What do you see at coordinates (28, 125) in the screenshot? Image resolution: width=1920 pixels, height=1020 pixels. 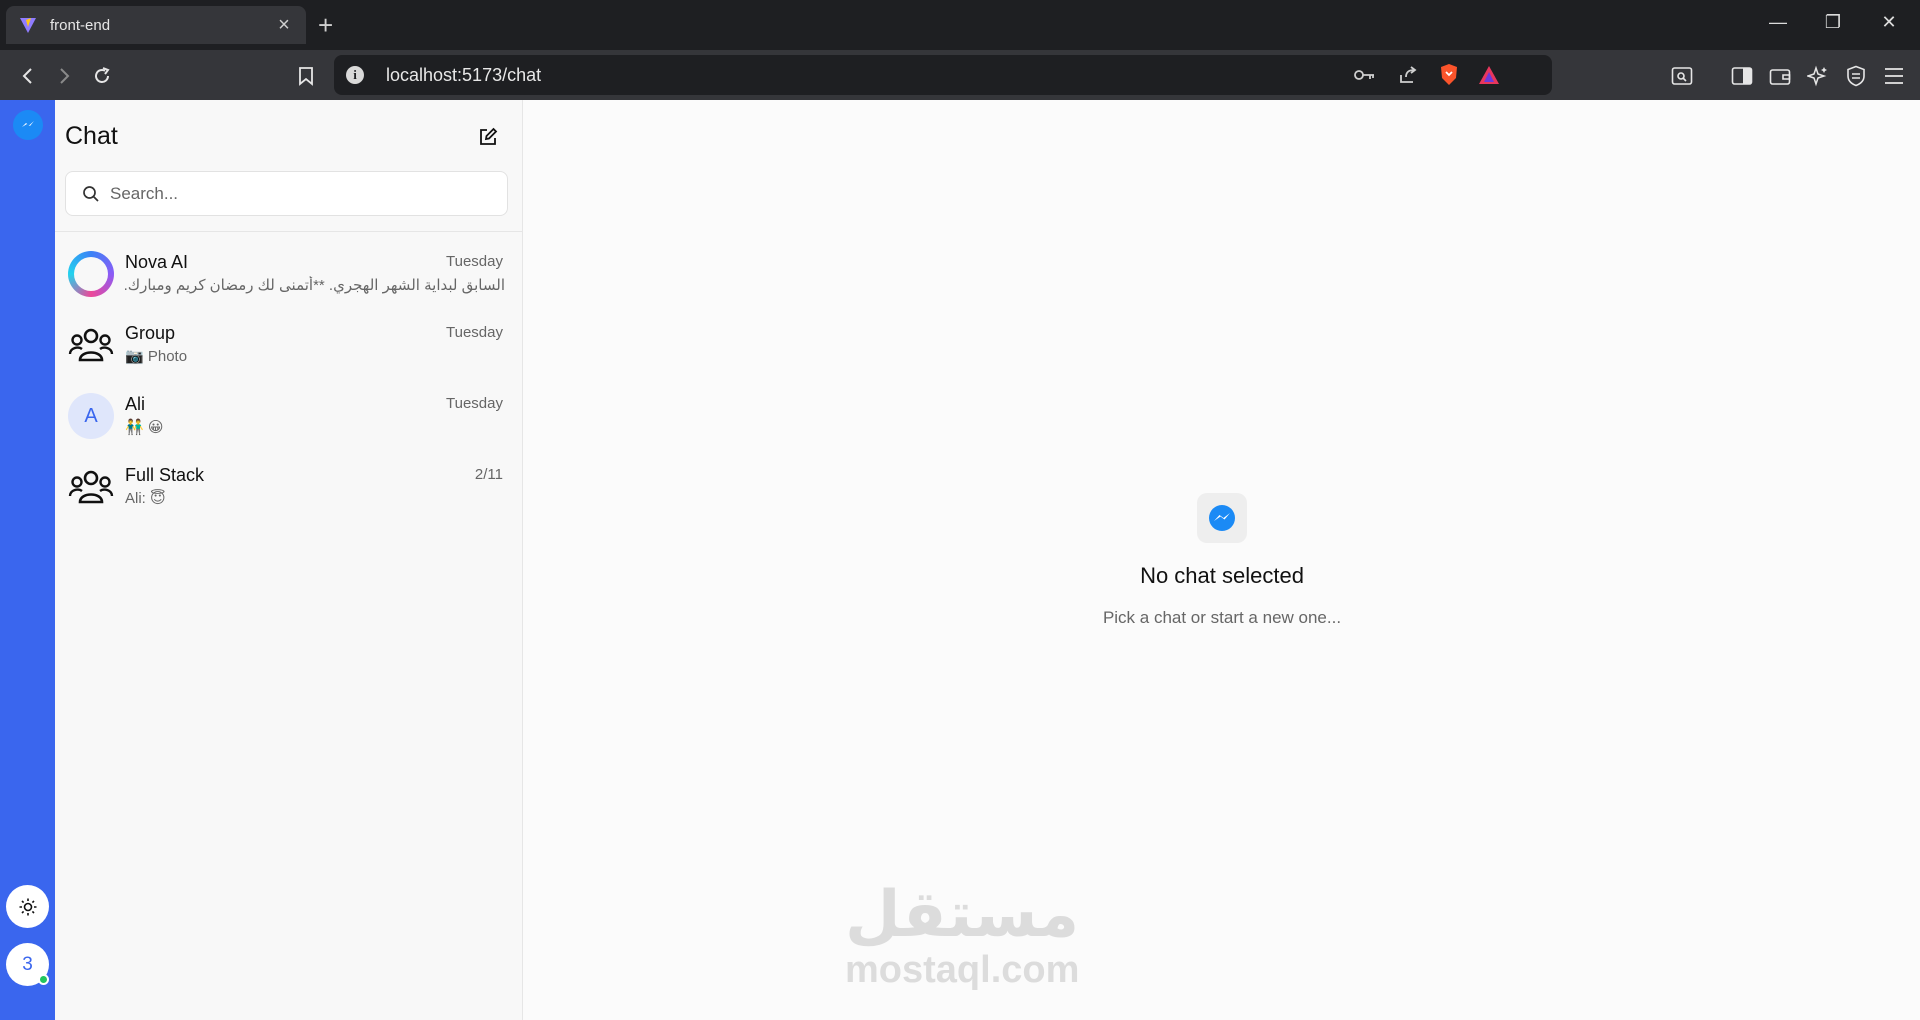 I see `messenger-logo-icon` at bounding box center [28, 125].